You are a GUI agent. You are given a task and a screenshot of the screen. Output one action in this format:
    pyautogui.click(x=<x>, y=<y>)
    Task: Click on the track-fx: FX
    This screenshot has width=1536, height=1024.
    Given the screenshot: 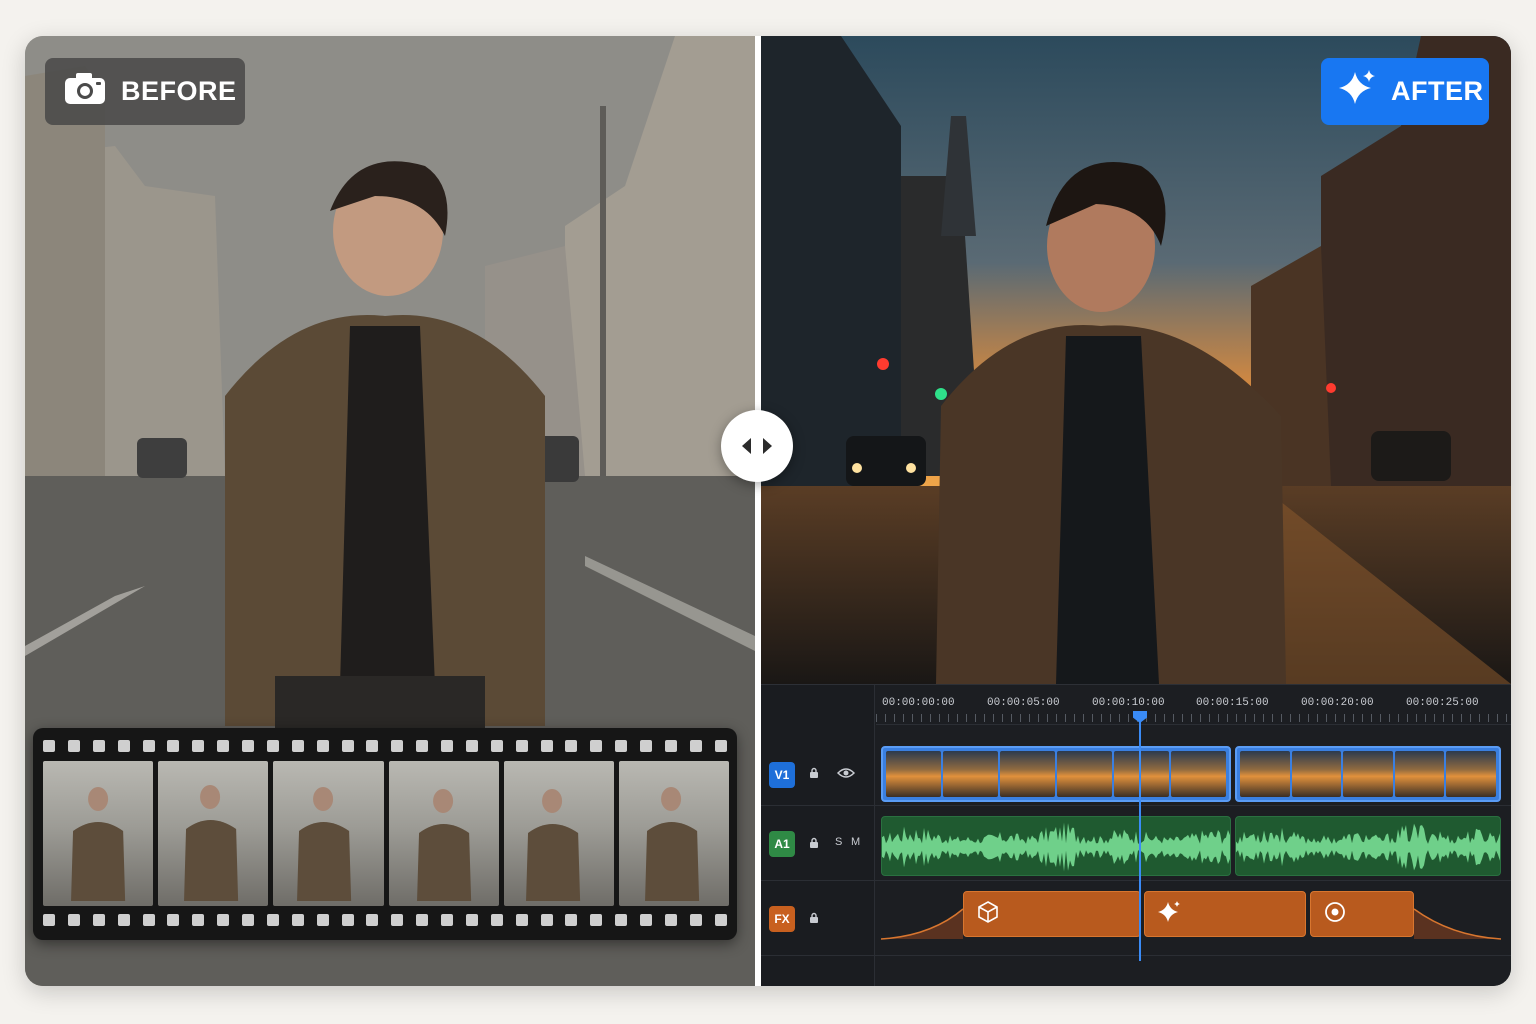 What is the action you would take?
    pyautogui.click(x=1136, y=918)
    